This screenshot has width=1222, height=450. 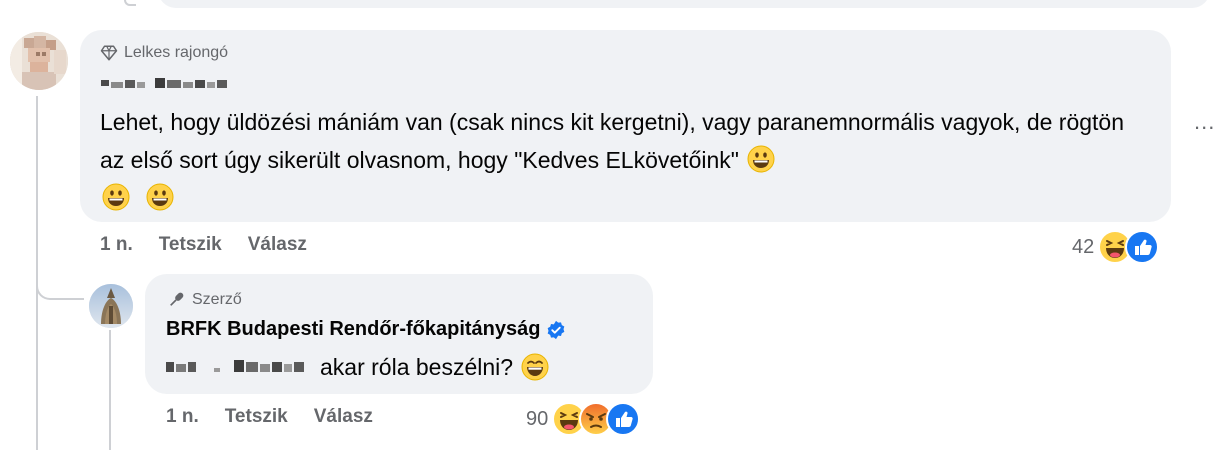 What do you see at coordinates (109, 53) in the screenshot?
I see `diamond-icon` at bounding box center [109, 53].